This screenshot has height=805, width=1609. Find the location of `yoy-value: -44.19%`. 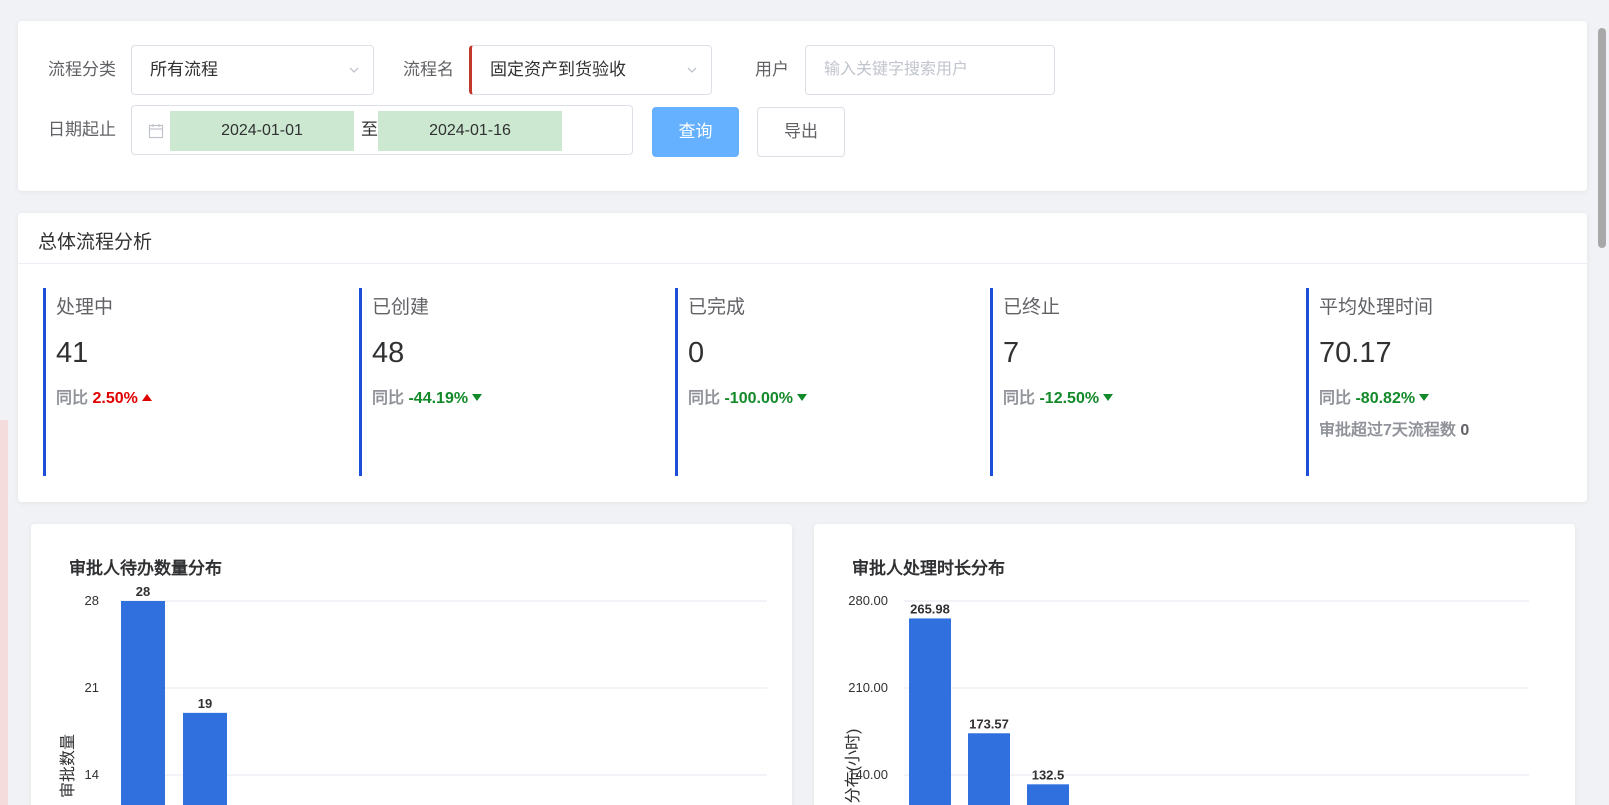

yoy-value: -44.19% is located at coordinates (438, 398).